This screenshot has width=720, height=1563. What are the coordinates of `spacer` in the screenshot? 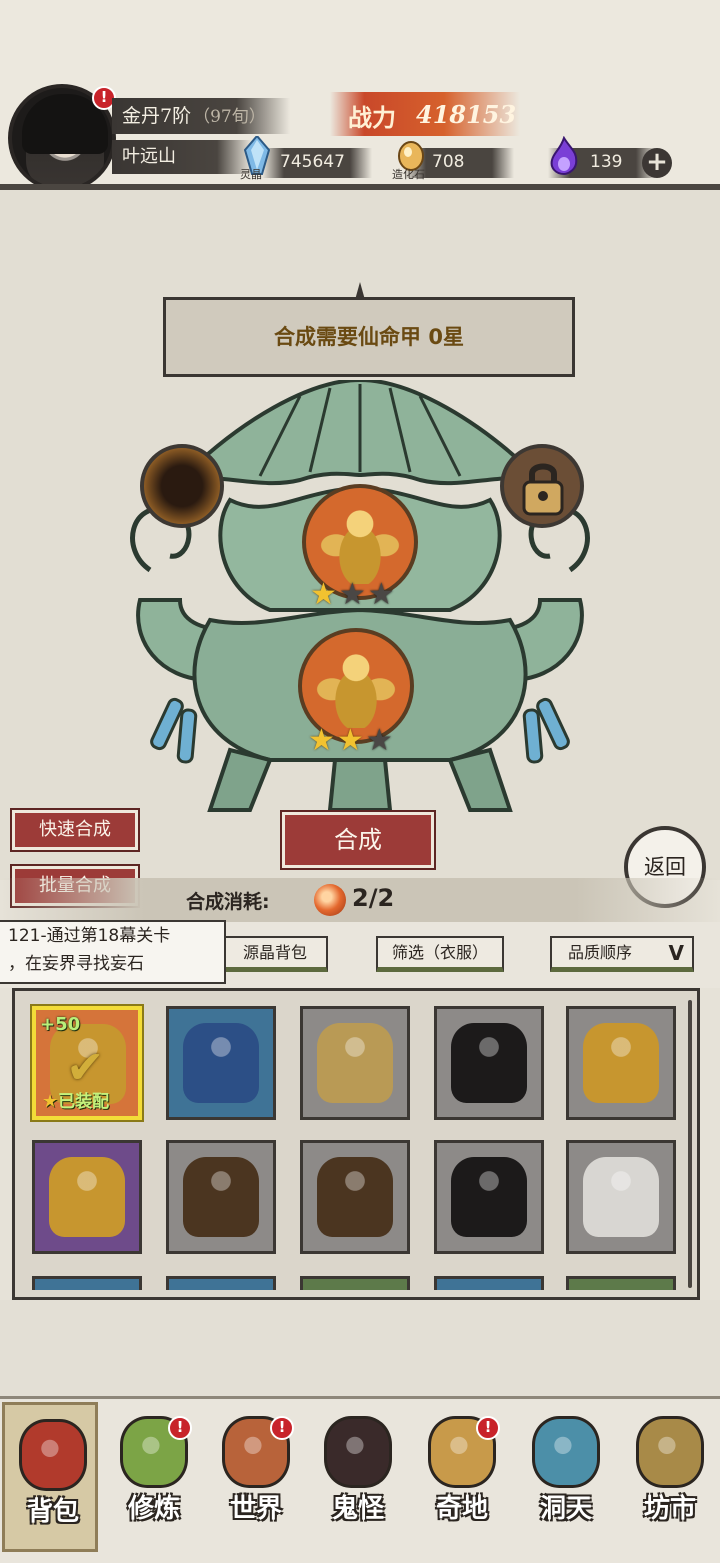 It's located at (360, 1350).